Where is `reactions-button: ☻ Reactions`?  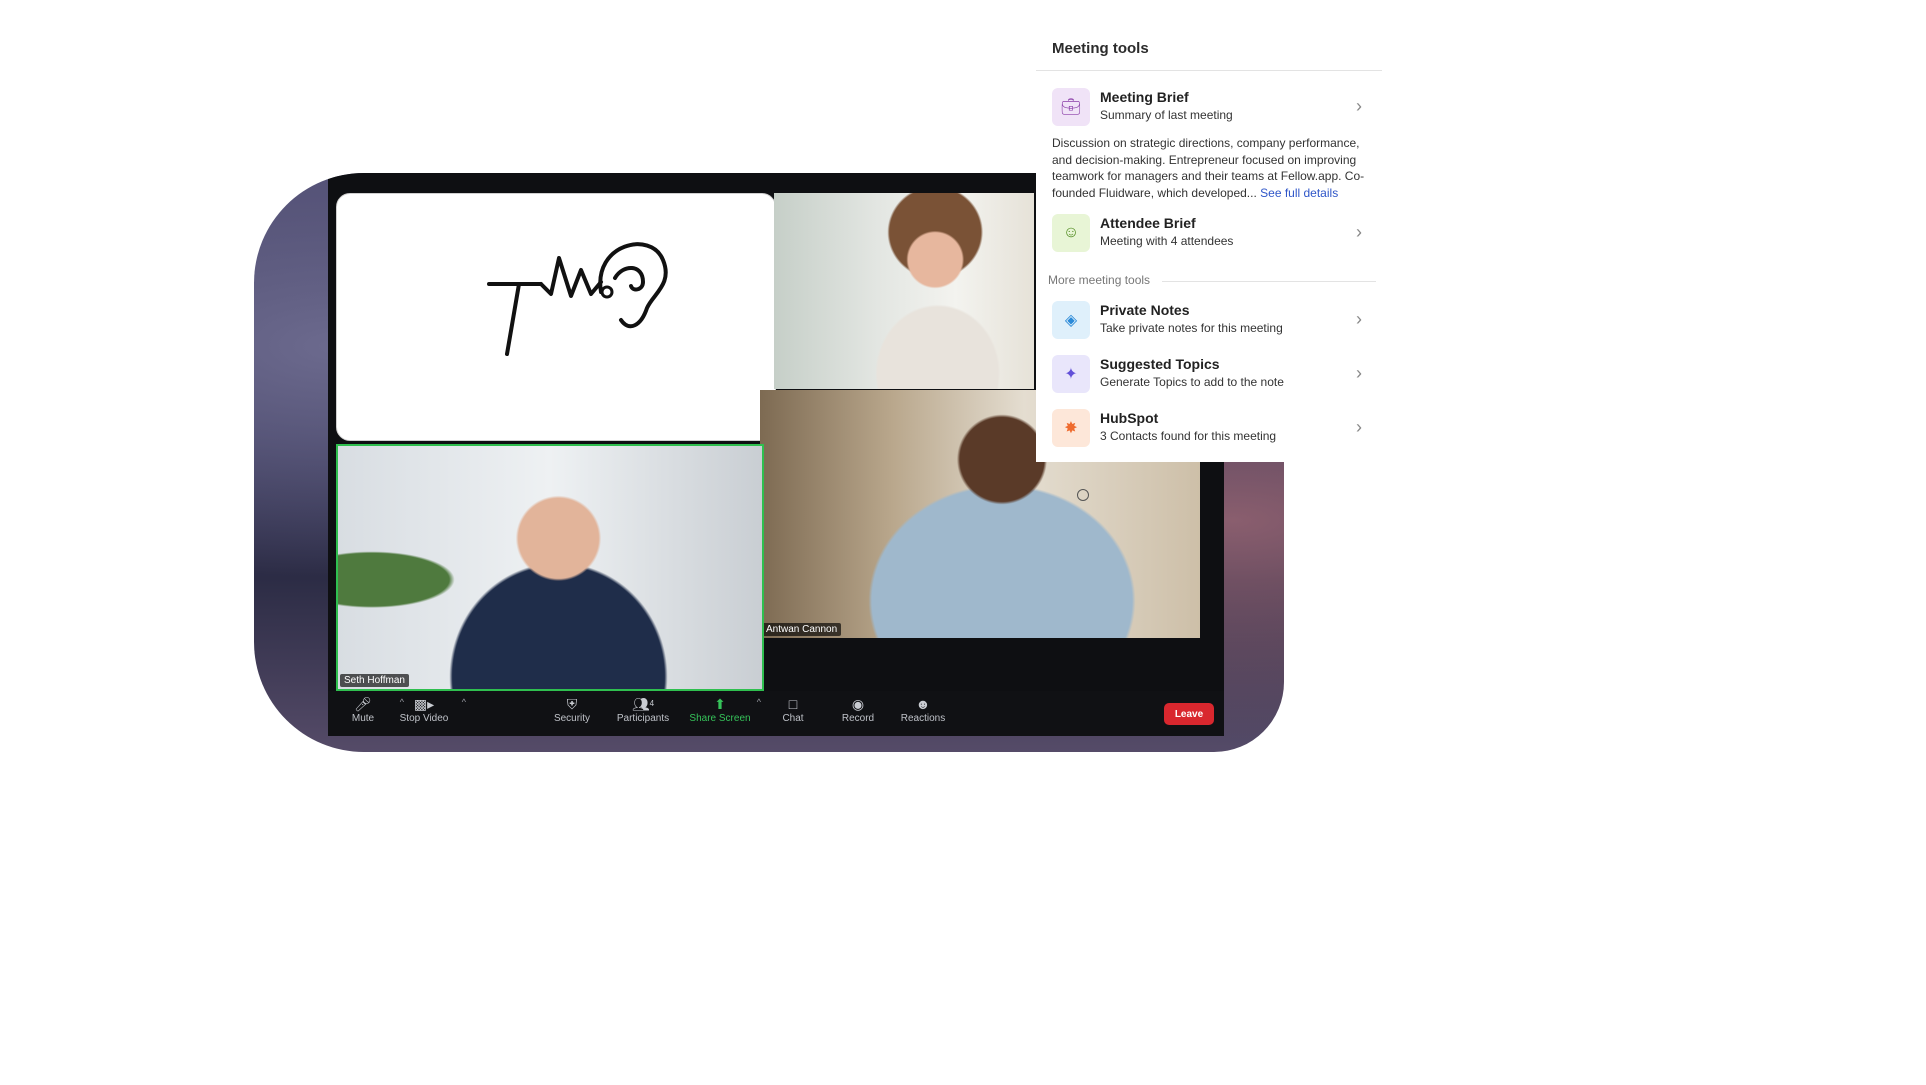 reactions-button: ☻ Reactions is located at coordinates (923, 709).